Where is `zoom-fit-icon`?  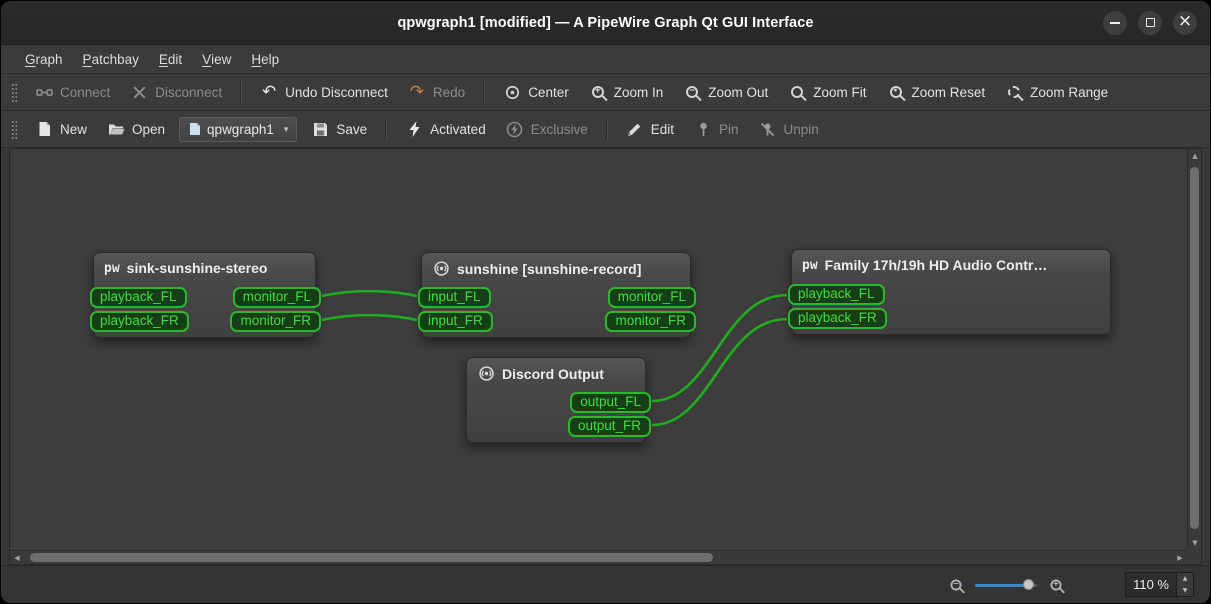 zoom-fit-icon is located at coordinates (797, 92).